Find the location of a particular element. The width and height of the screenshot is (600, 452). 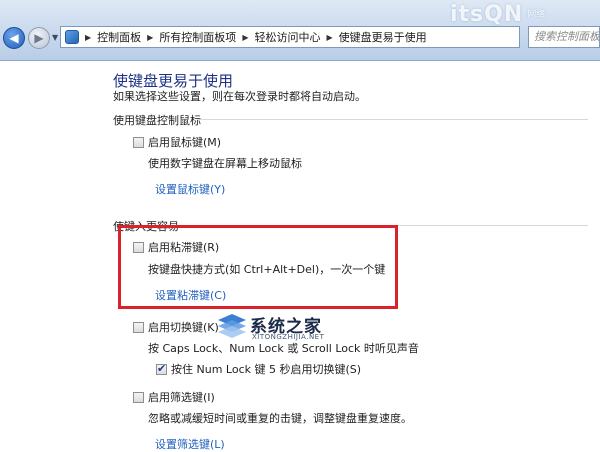

search-input: 搜索控制面板 is located at coordinates (564, 37).